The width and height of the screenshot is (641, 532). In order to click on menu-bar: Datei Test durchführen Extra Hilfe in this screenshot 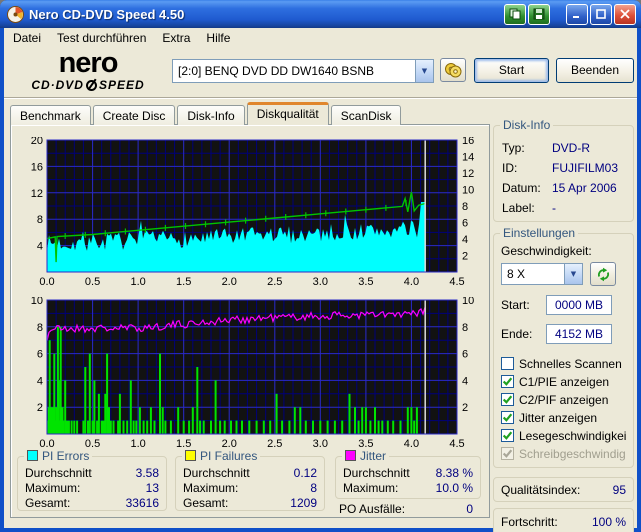, I will do `click(320, 38)`.